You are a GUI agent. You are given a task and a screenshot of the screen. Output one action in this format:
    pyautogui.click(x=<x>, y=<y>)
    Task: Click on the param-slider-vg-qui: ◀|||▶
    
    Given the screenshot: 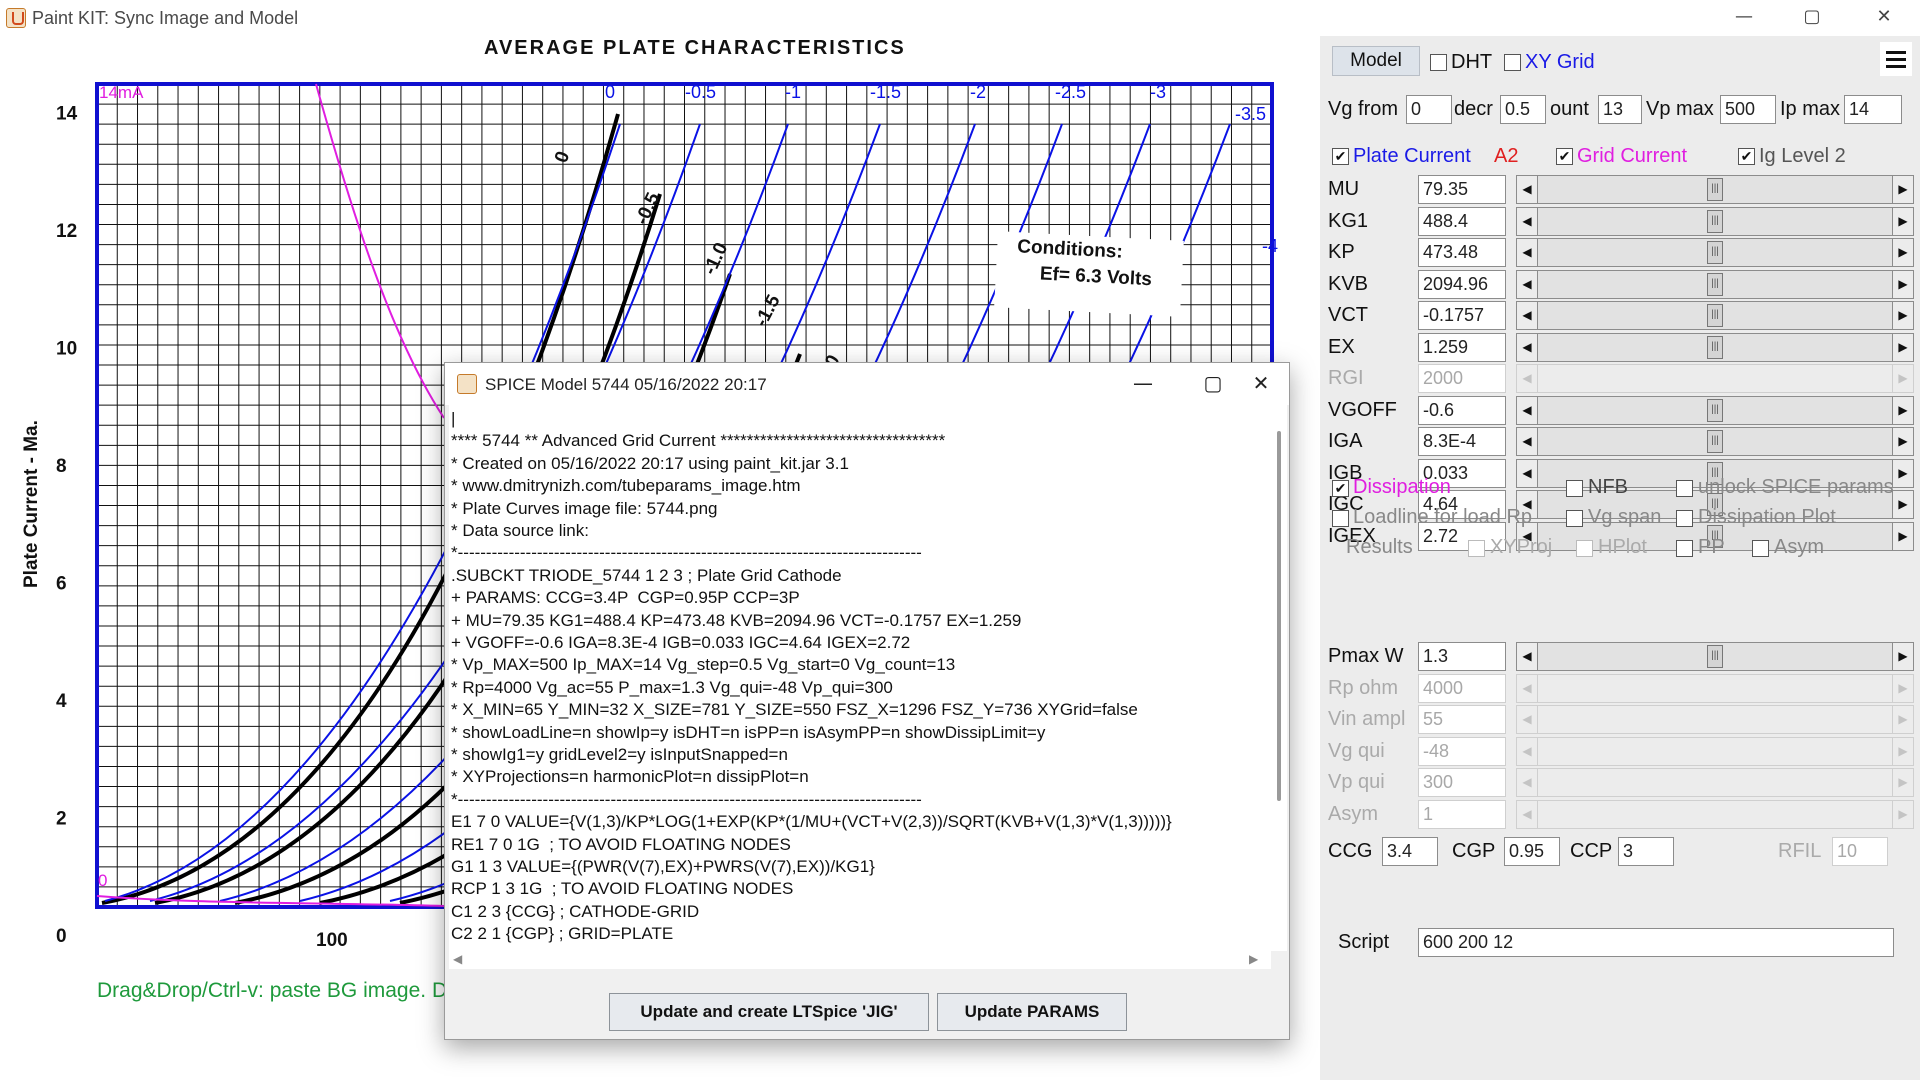 What is the action you would take?
    pyautogui.click(x=1715, y=751)
    